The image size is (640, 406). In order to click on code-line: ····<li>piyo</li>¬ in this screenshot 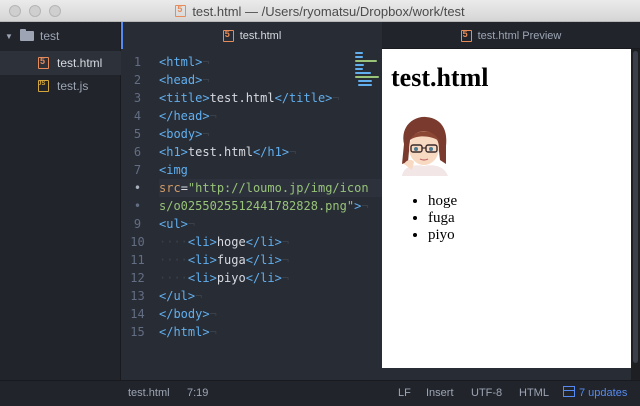, I will do `click(224, 278)`.